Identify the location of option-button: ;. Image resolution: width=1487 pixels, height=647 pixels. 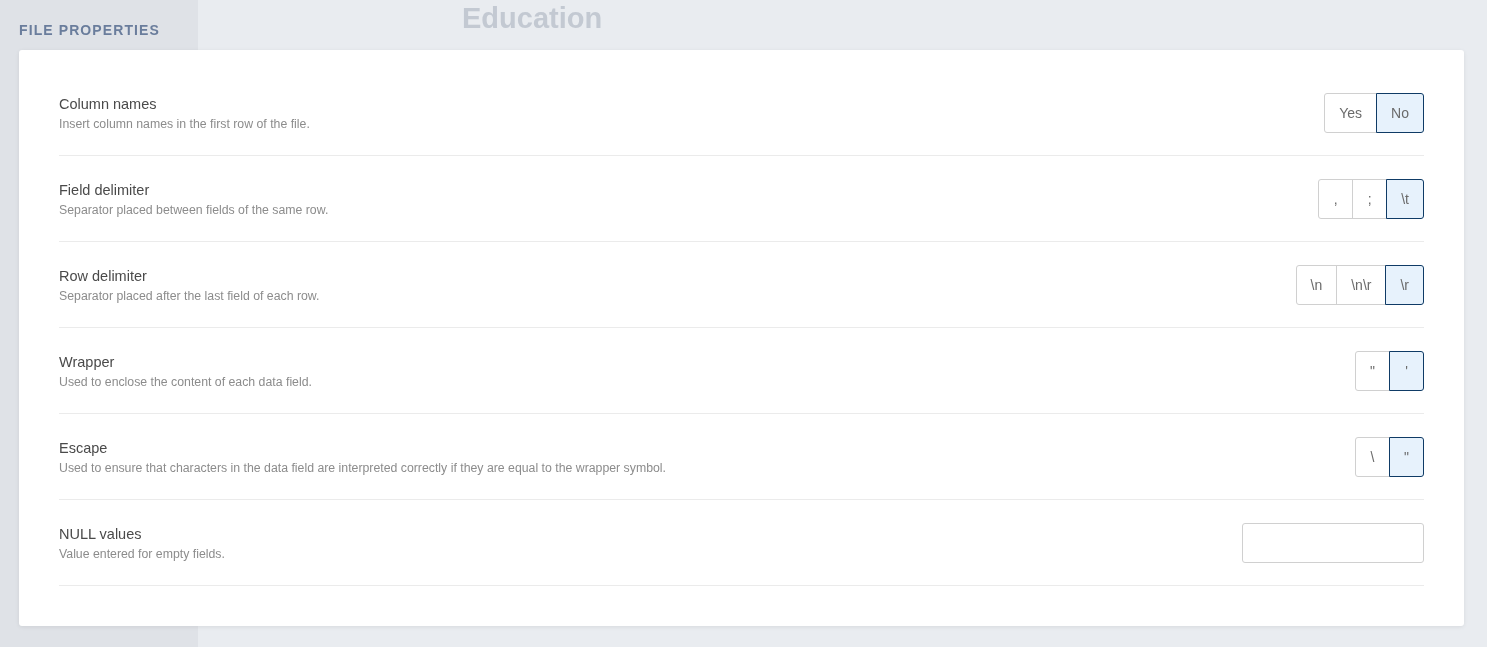
(1370, 198).